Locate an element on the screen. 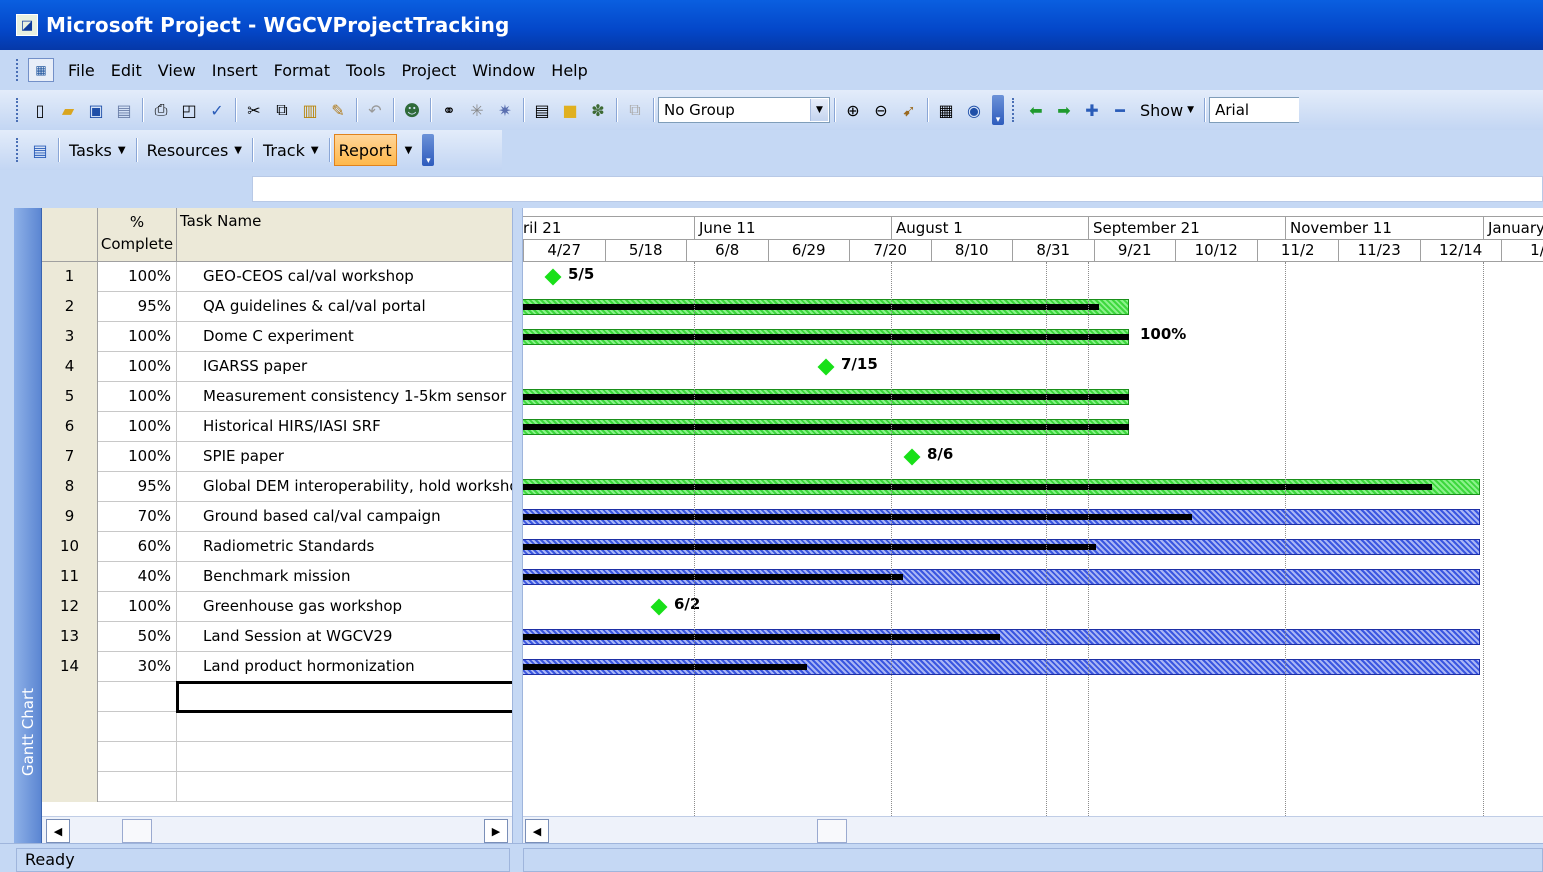 This screenshot has height=872, width=1543. table-row: 7 100% SPIE paper is located at coordinates (279, 457).